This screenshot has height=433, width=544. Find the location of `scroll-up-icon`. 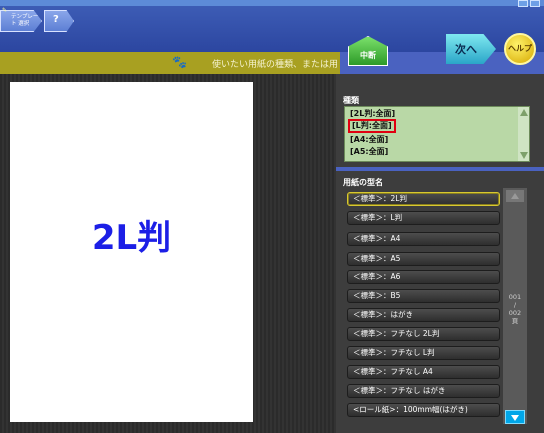

scroll-up-icon is located at coordinates (524, 112).